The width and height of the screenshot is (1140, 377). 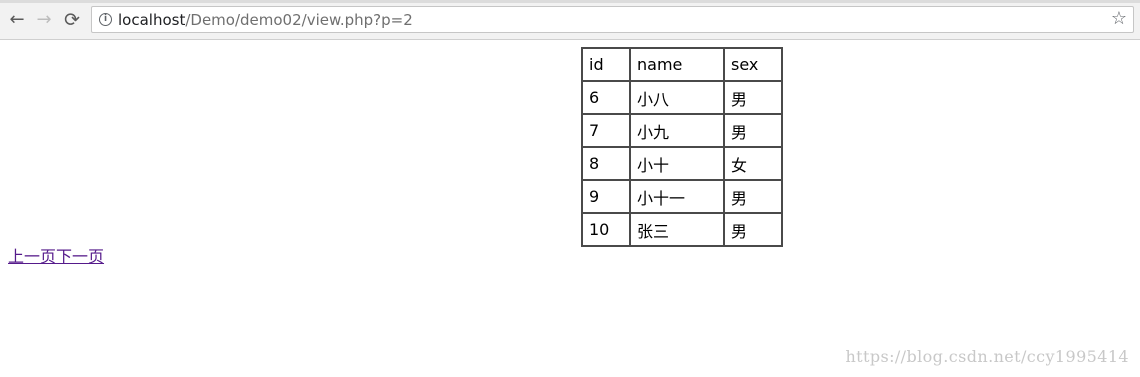 I want to click on table-row: 9 小十一 男, so click(x=682, y=196).